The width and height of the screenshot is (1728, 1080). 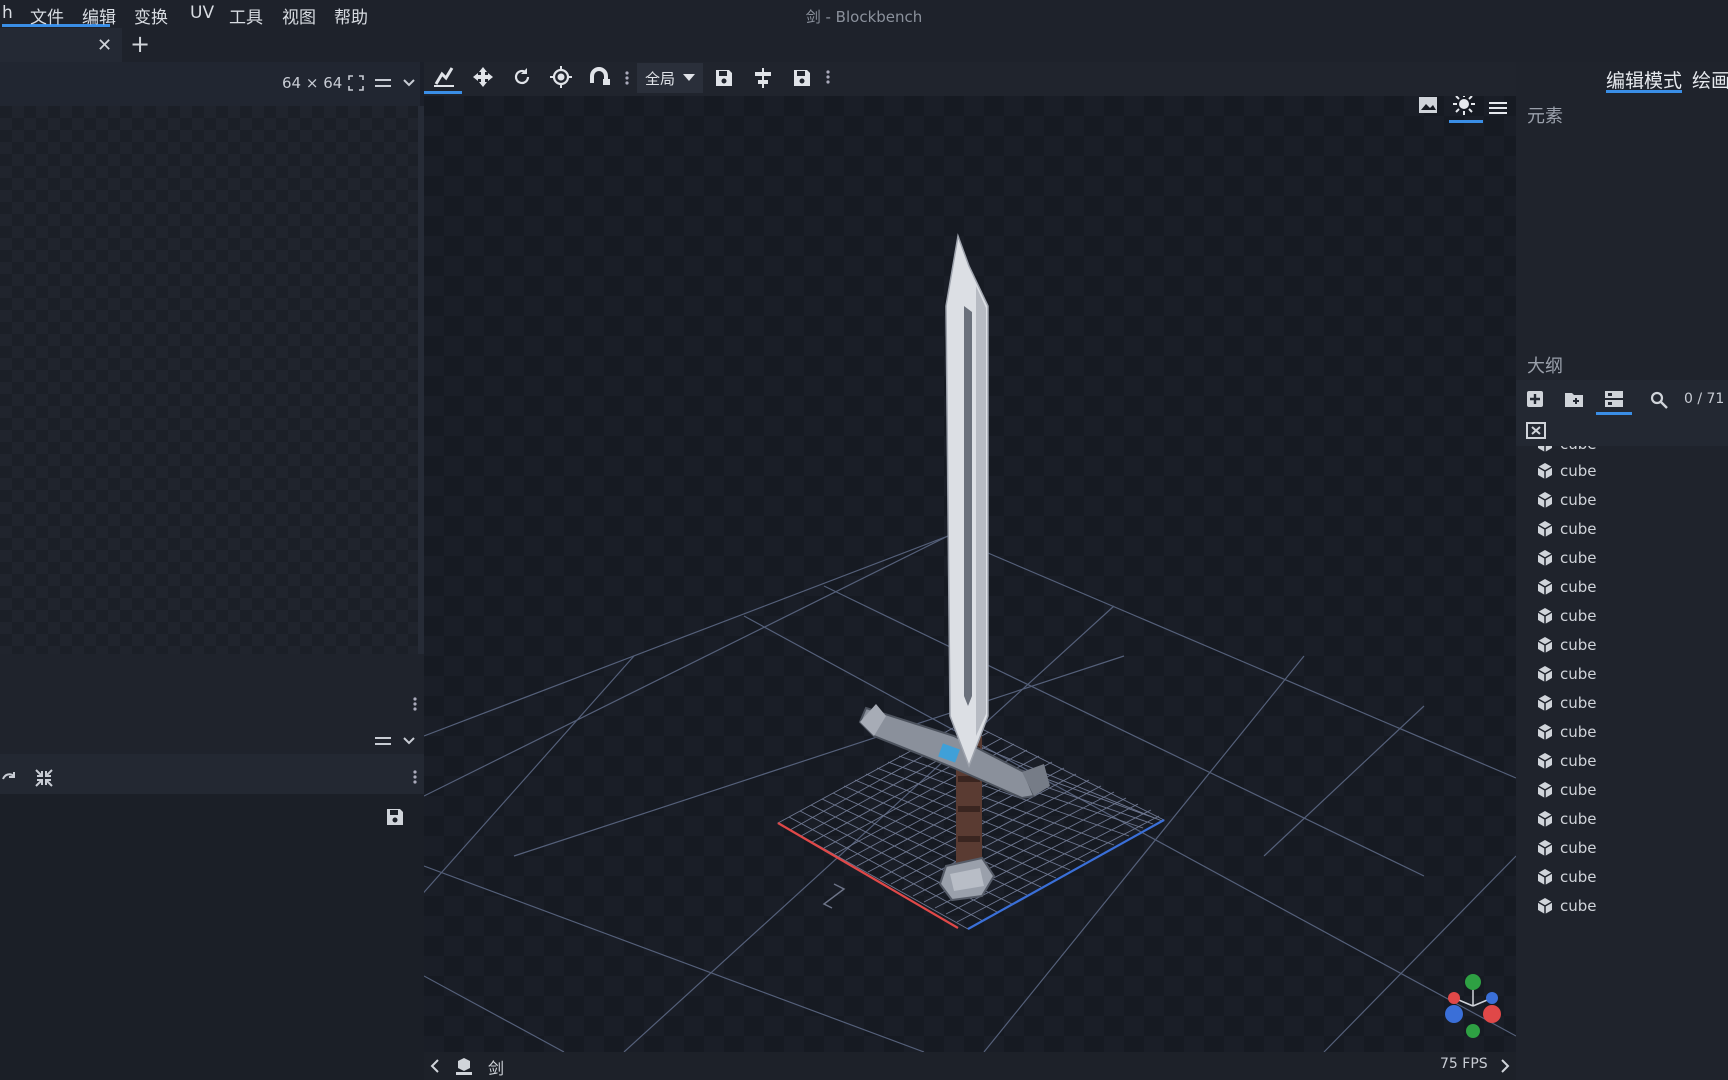 What do you see at coordinates (1710, 79) in the screenshot?
I see `paint-mode-tab: 绘画` at bounding box center [1710, 79].